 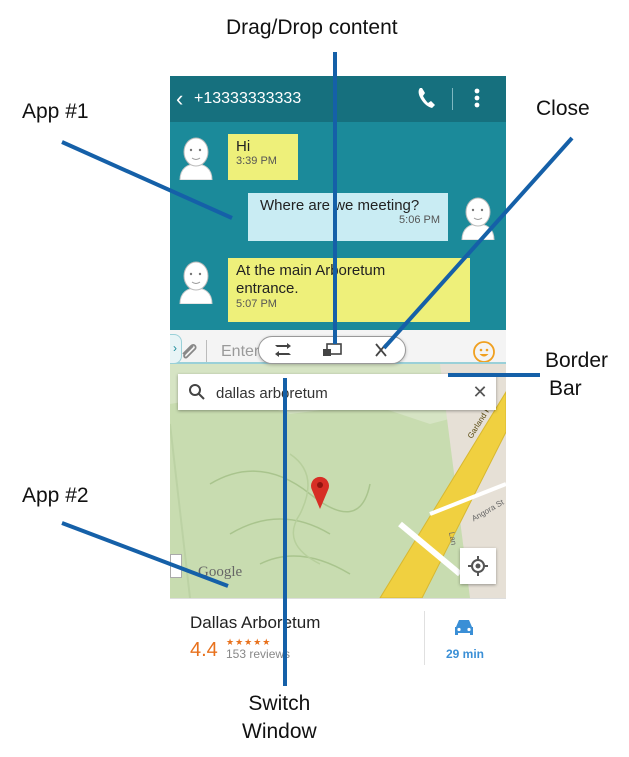 What do you see at coordinates (480, 392) in the screenshot?
I see `clear-search-icon: ✕` at bounding box center [480, 392].